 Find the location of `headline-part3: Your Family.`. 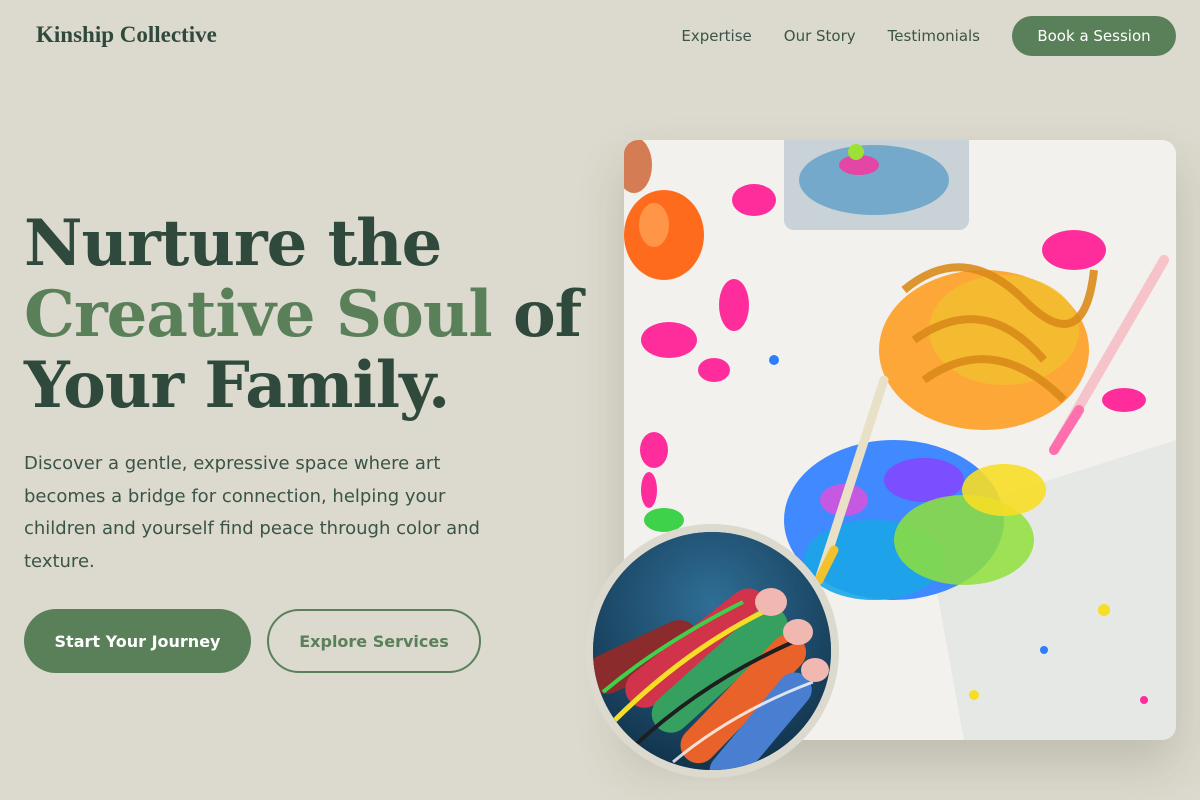

headline-part3: Your Family. is located at coordinates (237, 385).